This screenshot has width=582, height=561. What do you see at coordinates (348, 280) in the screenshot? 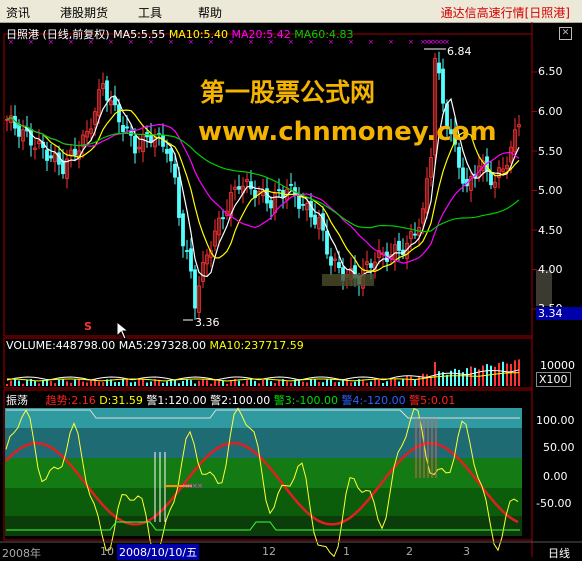
I see `consolidation-box` at bounding box center [348, 280].